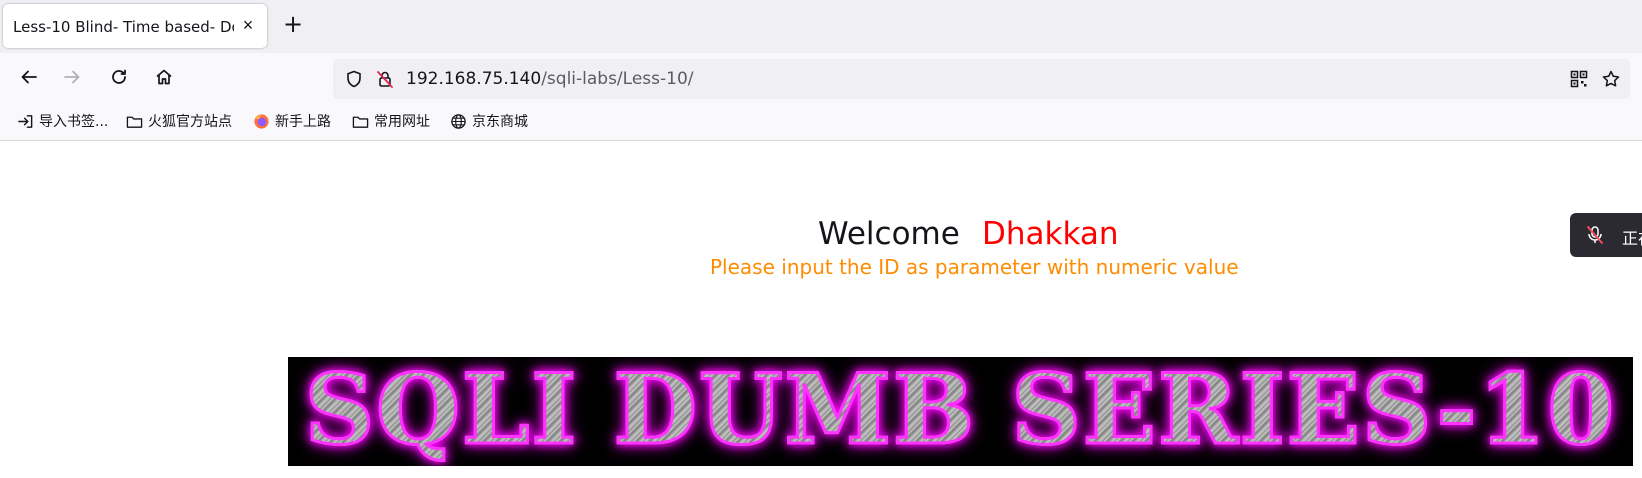  Describe the element at coordinates (385, 79) in the screenshot. I see `insecure-lock-icon` at that location.